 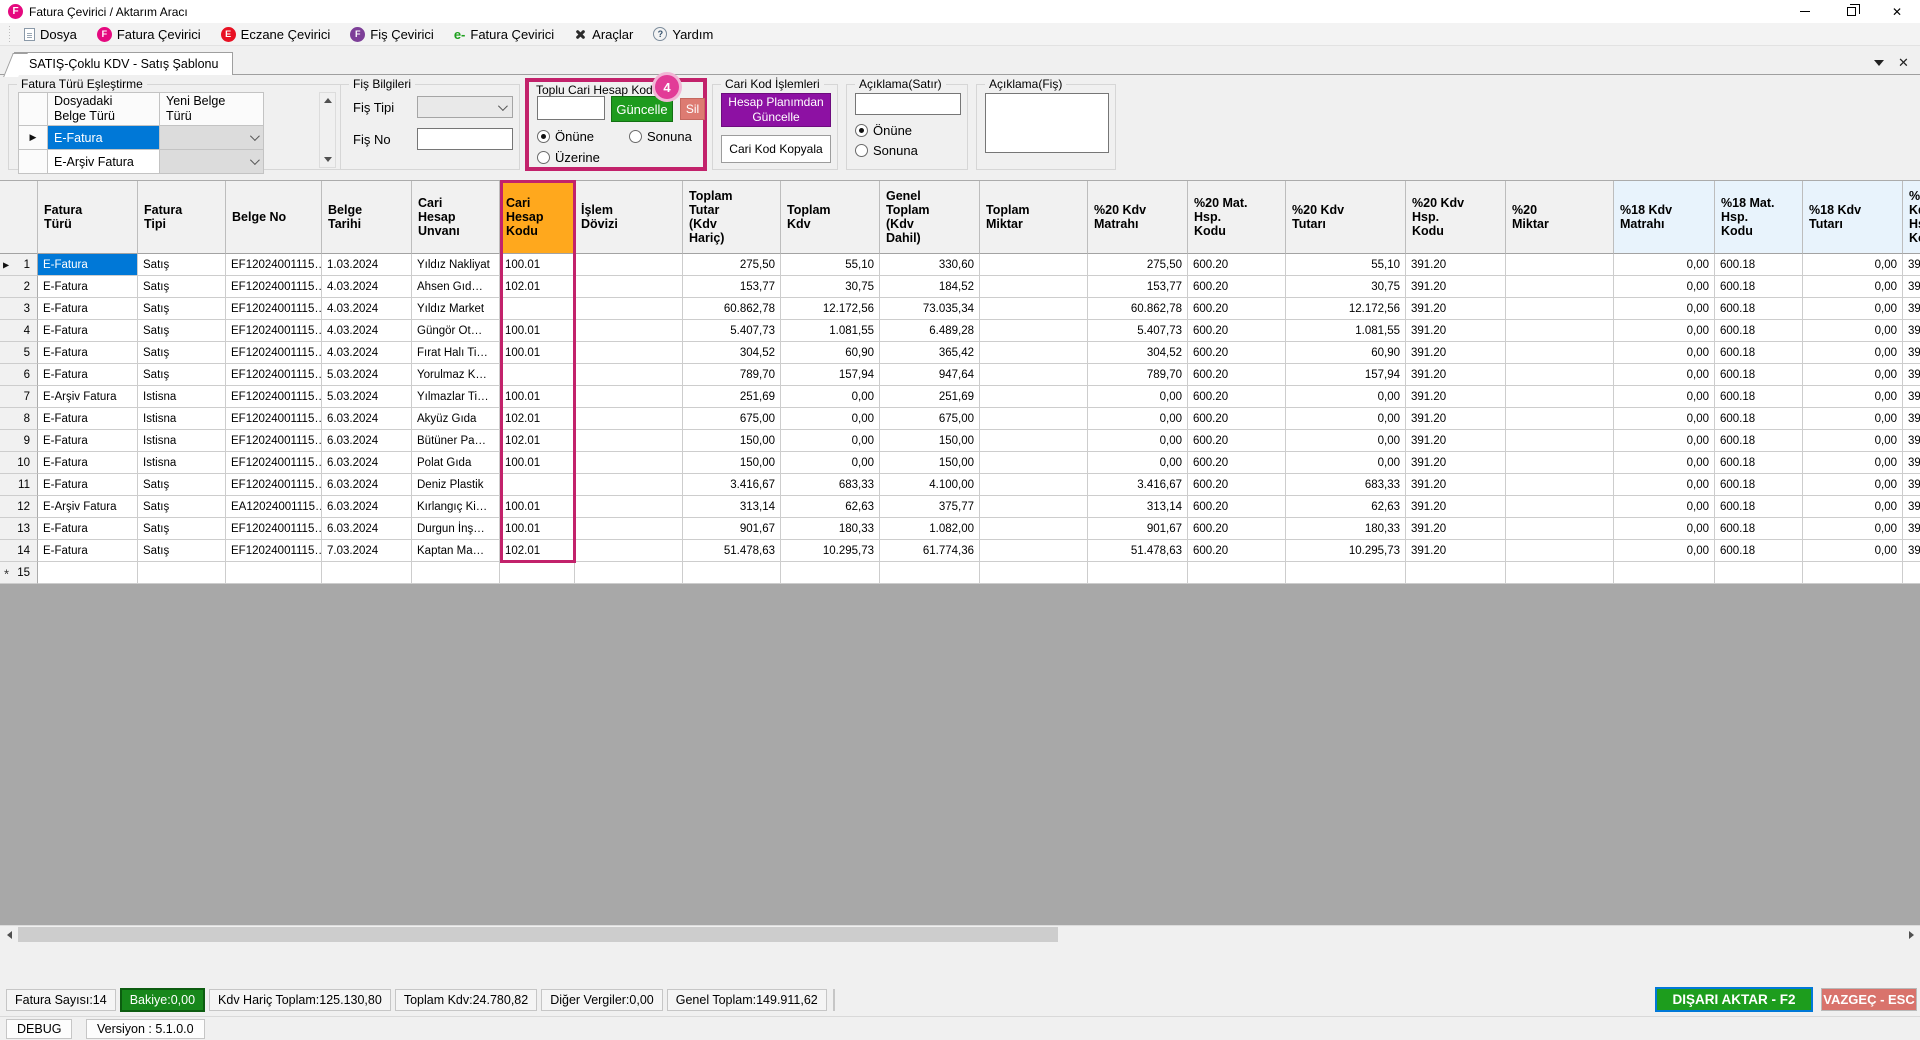 What do you see at coordinates (327, 100) in the screenshot?
I see `scroll-up-button` at bounding box center [327, 100].